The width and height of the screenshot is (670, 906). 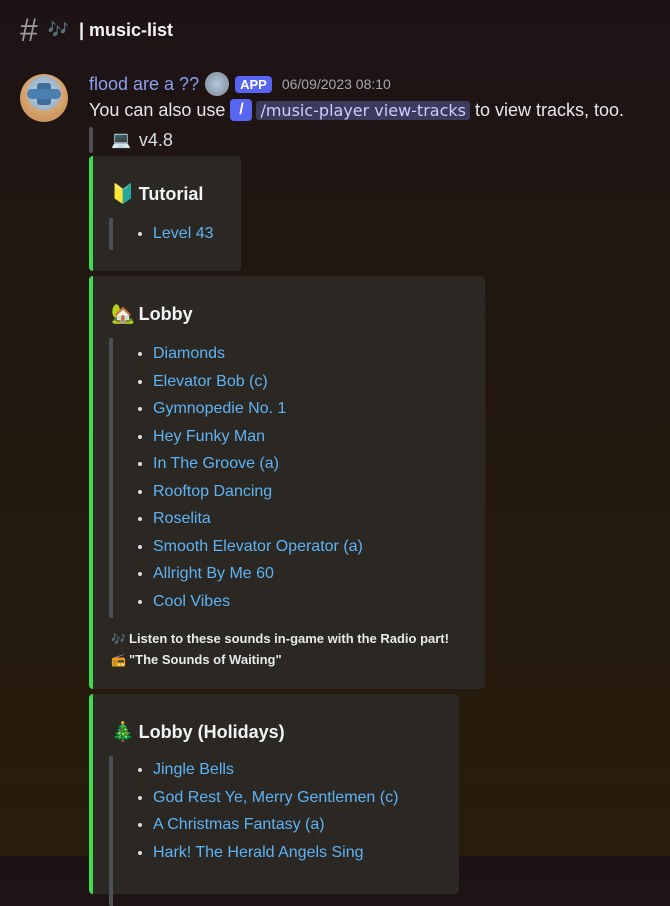 What do you see at coordinates (258, 464) in the screenshot?
I see `track-link: In The Groove (a)` at bounding box center [258, 464].